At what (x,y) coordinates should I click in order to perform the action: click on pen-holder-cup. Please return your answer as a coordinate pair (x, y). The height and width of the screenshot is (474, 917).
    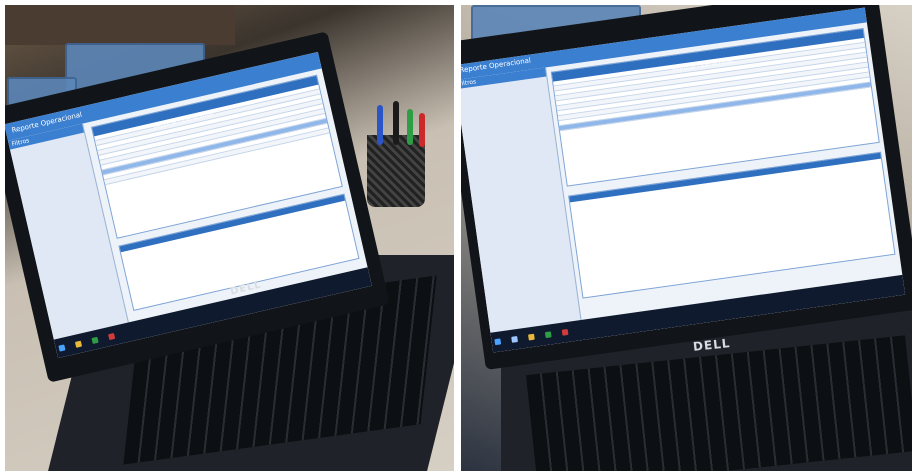
    Looking at the image, I should click on (396, 171).